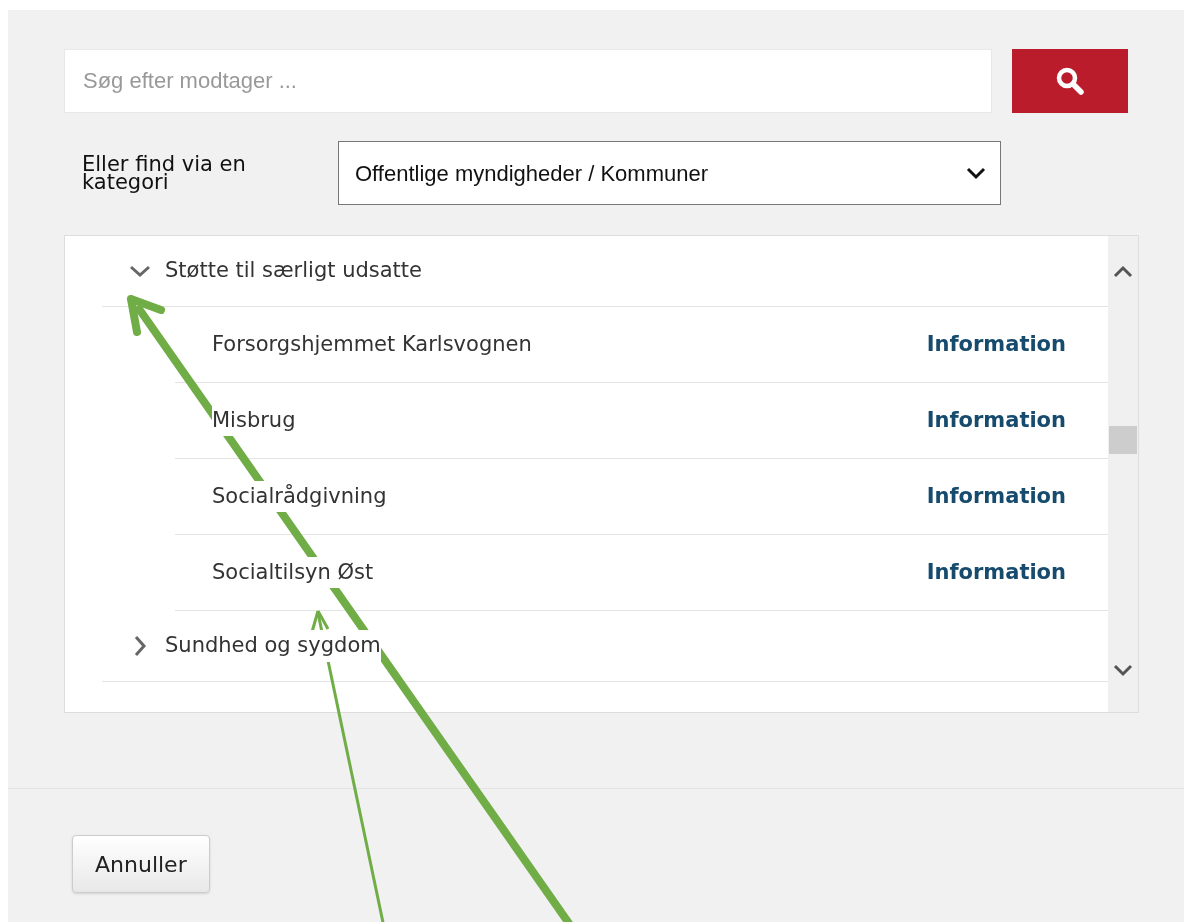 The image size is (1184, 922). I want to click on scrollbar, so click(1123, 474).